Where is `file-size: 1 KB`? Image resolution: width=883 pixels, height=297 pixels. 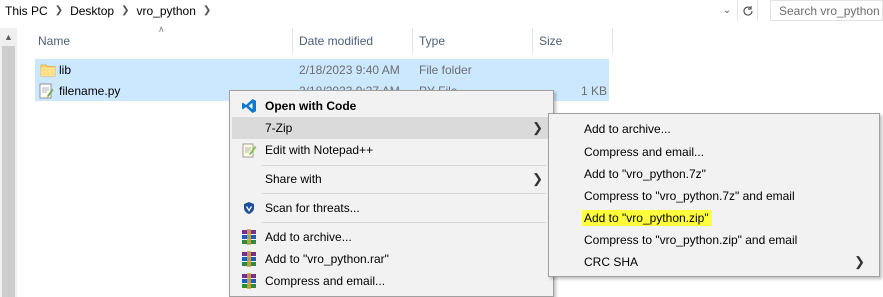 file-size: 1 KB is located at coordinates (594, 90).